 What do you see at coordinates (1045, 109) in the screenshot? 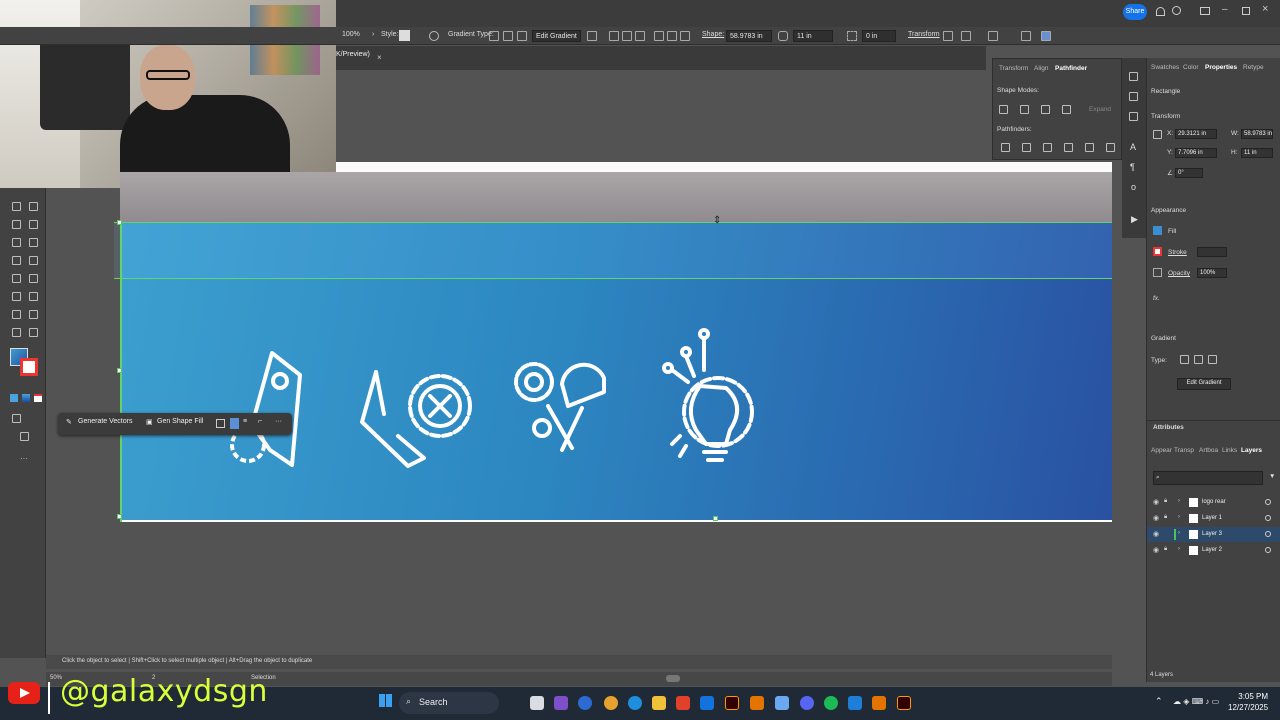
I see `intersect-icon` at bounding box center [1045, 109].